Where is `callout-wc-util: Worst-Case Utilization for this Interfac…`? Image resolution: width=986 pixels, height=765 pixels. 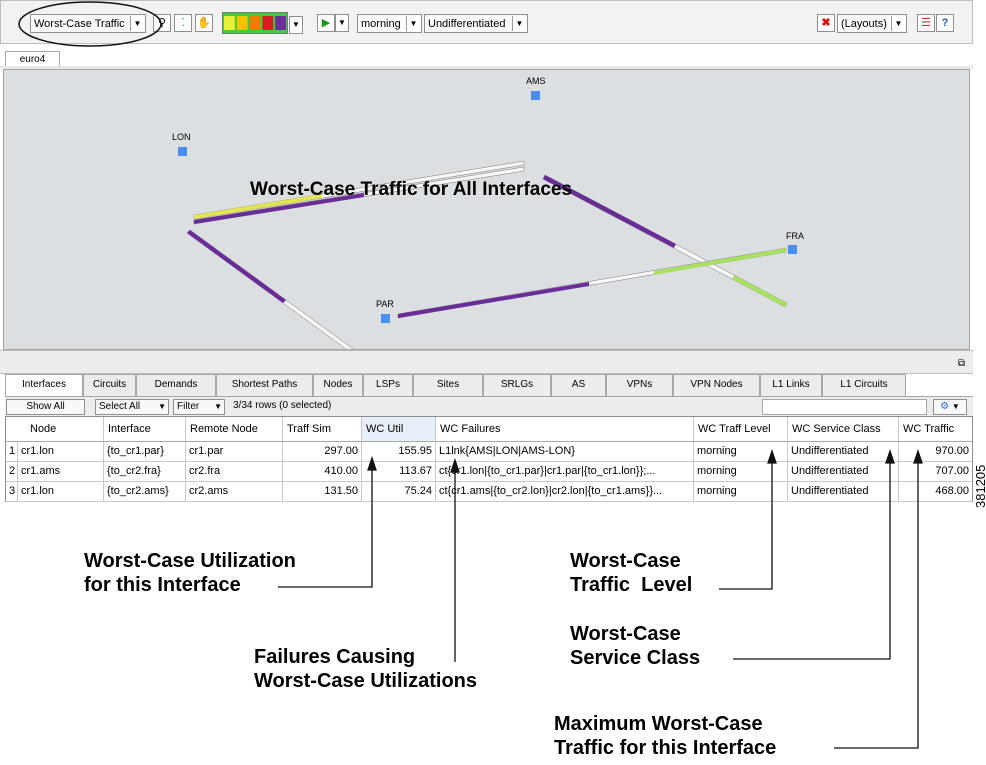
callout-wc-util: Worst-Case Utilization for this Interfac… is located at coordinates (190, 573).